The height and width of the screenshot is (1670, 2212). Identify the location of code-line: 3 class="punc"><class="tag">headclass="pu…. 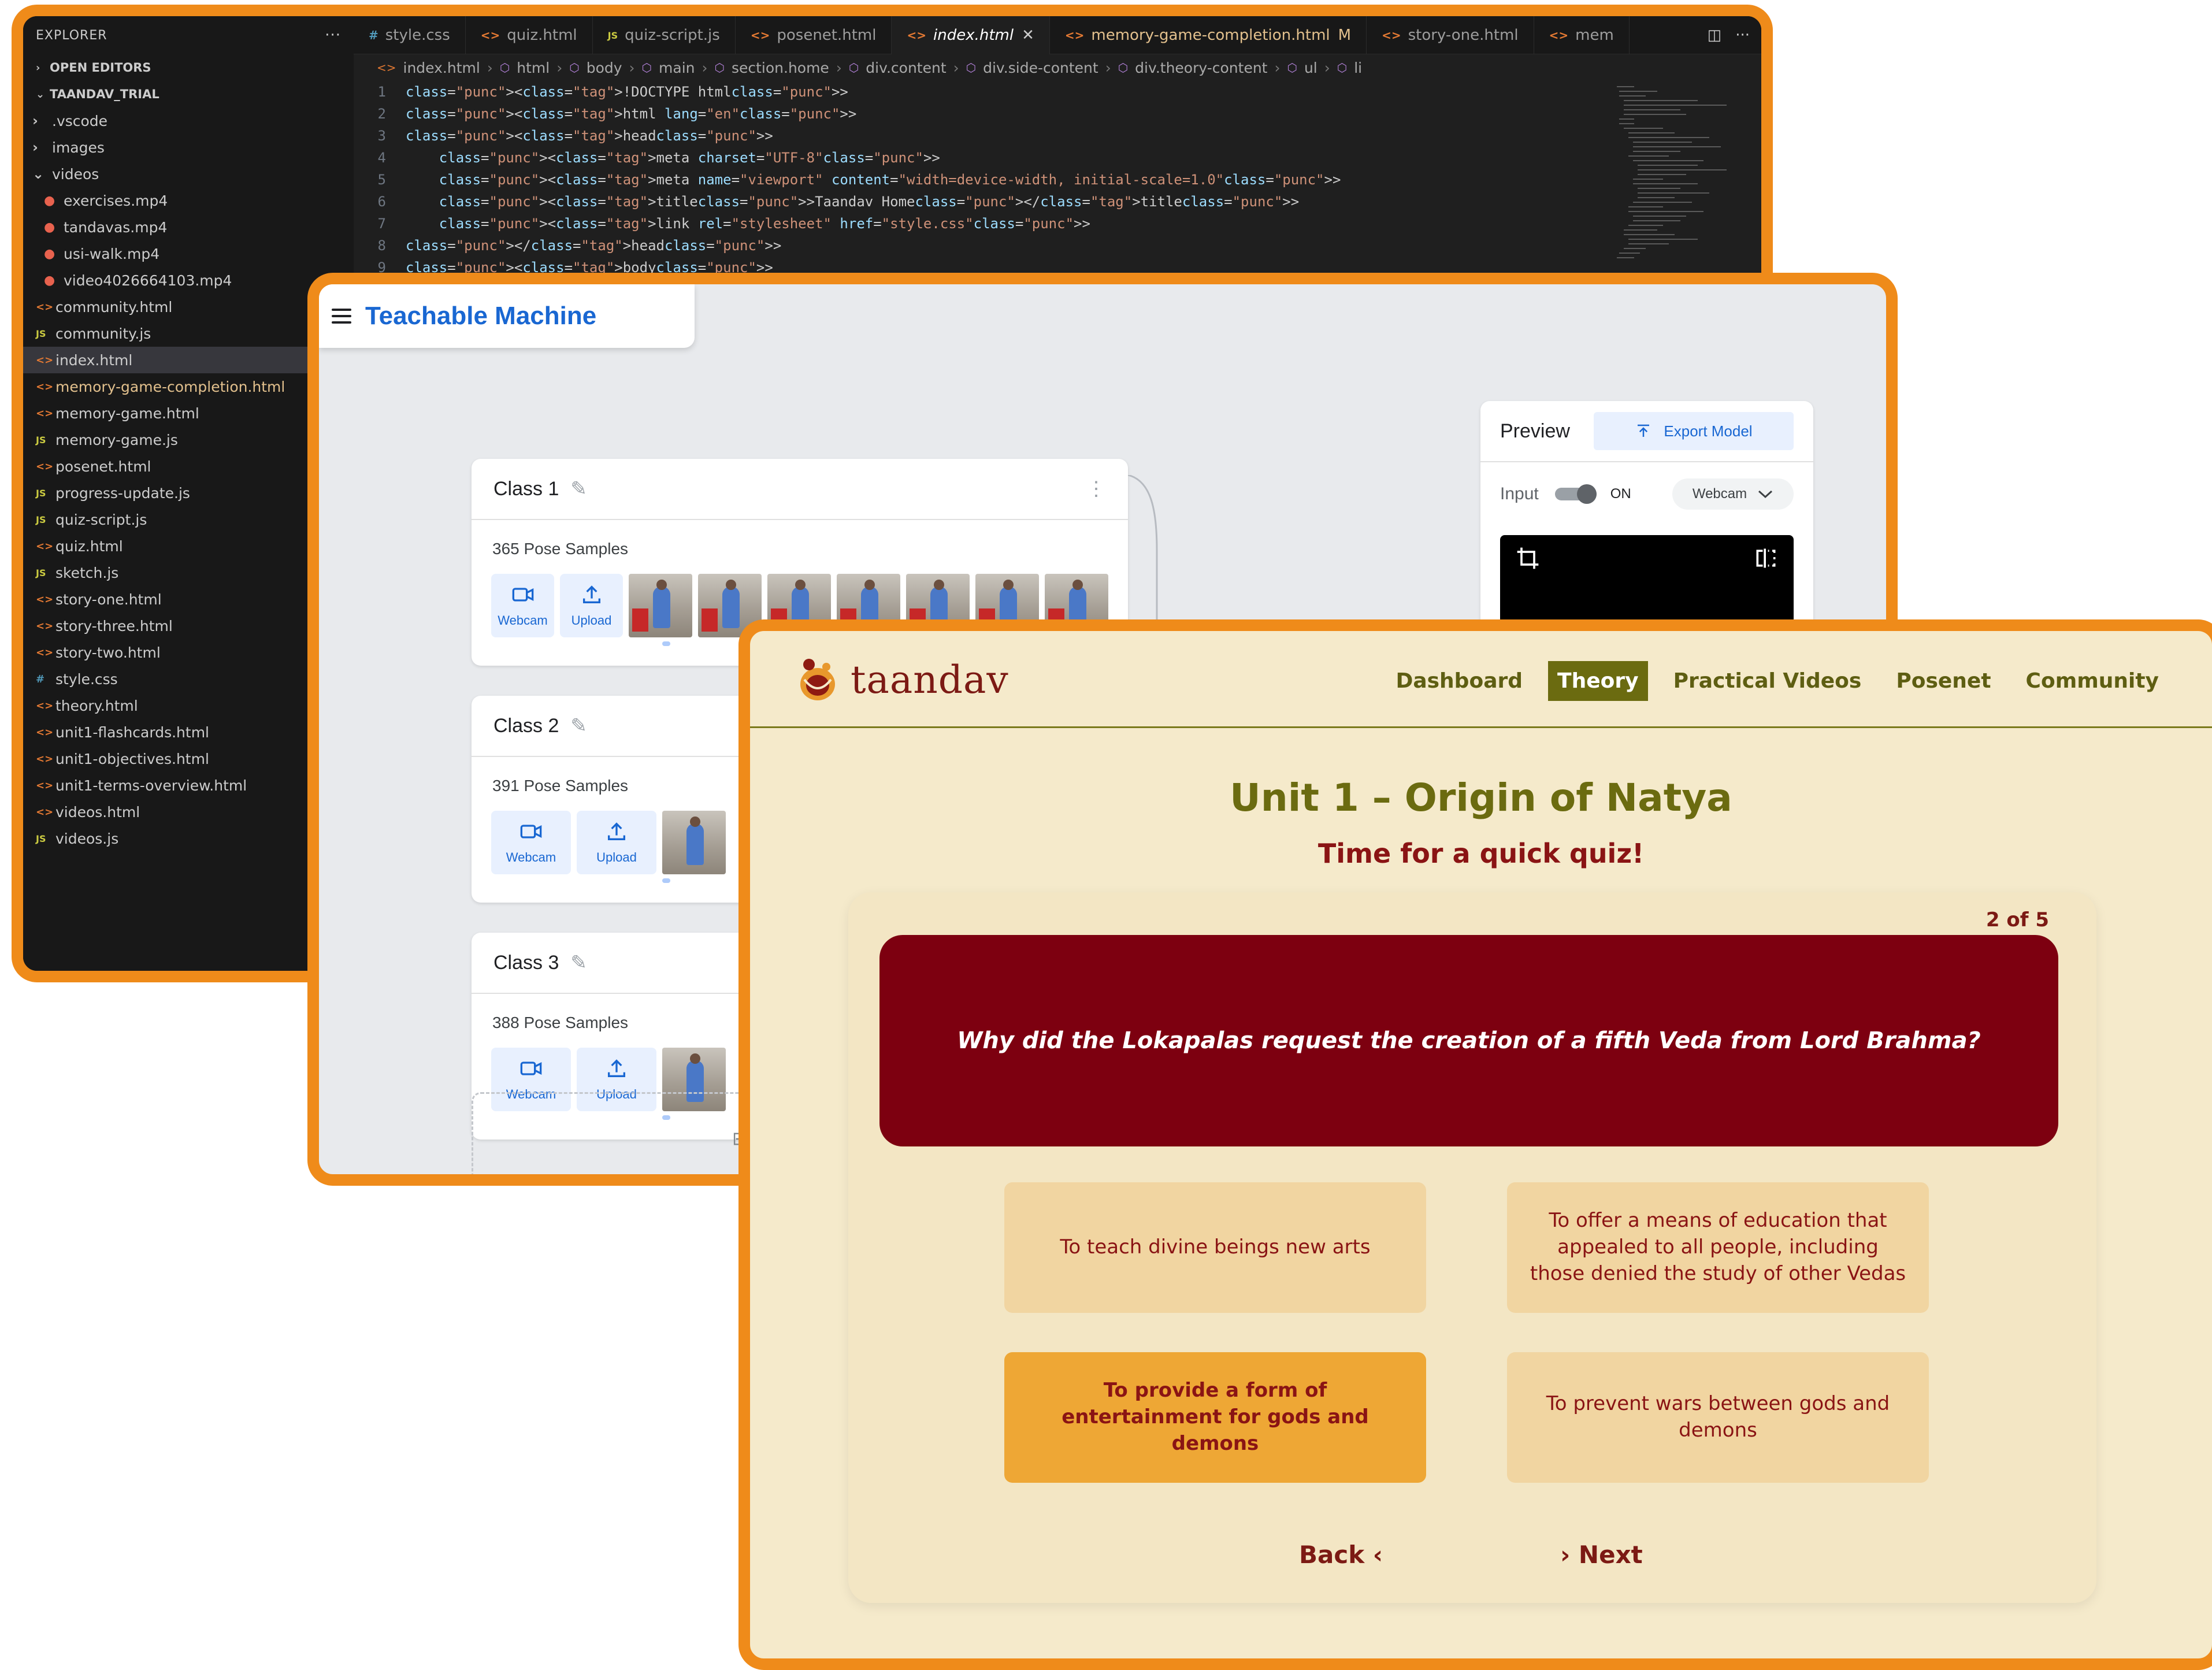
(1057, 136).